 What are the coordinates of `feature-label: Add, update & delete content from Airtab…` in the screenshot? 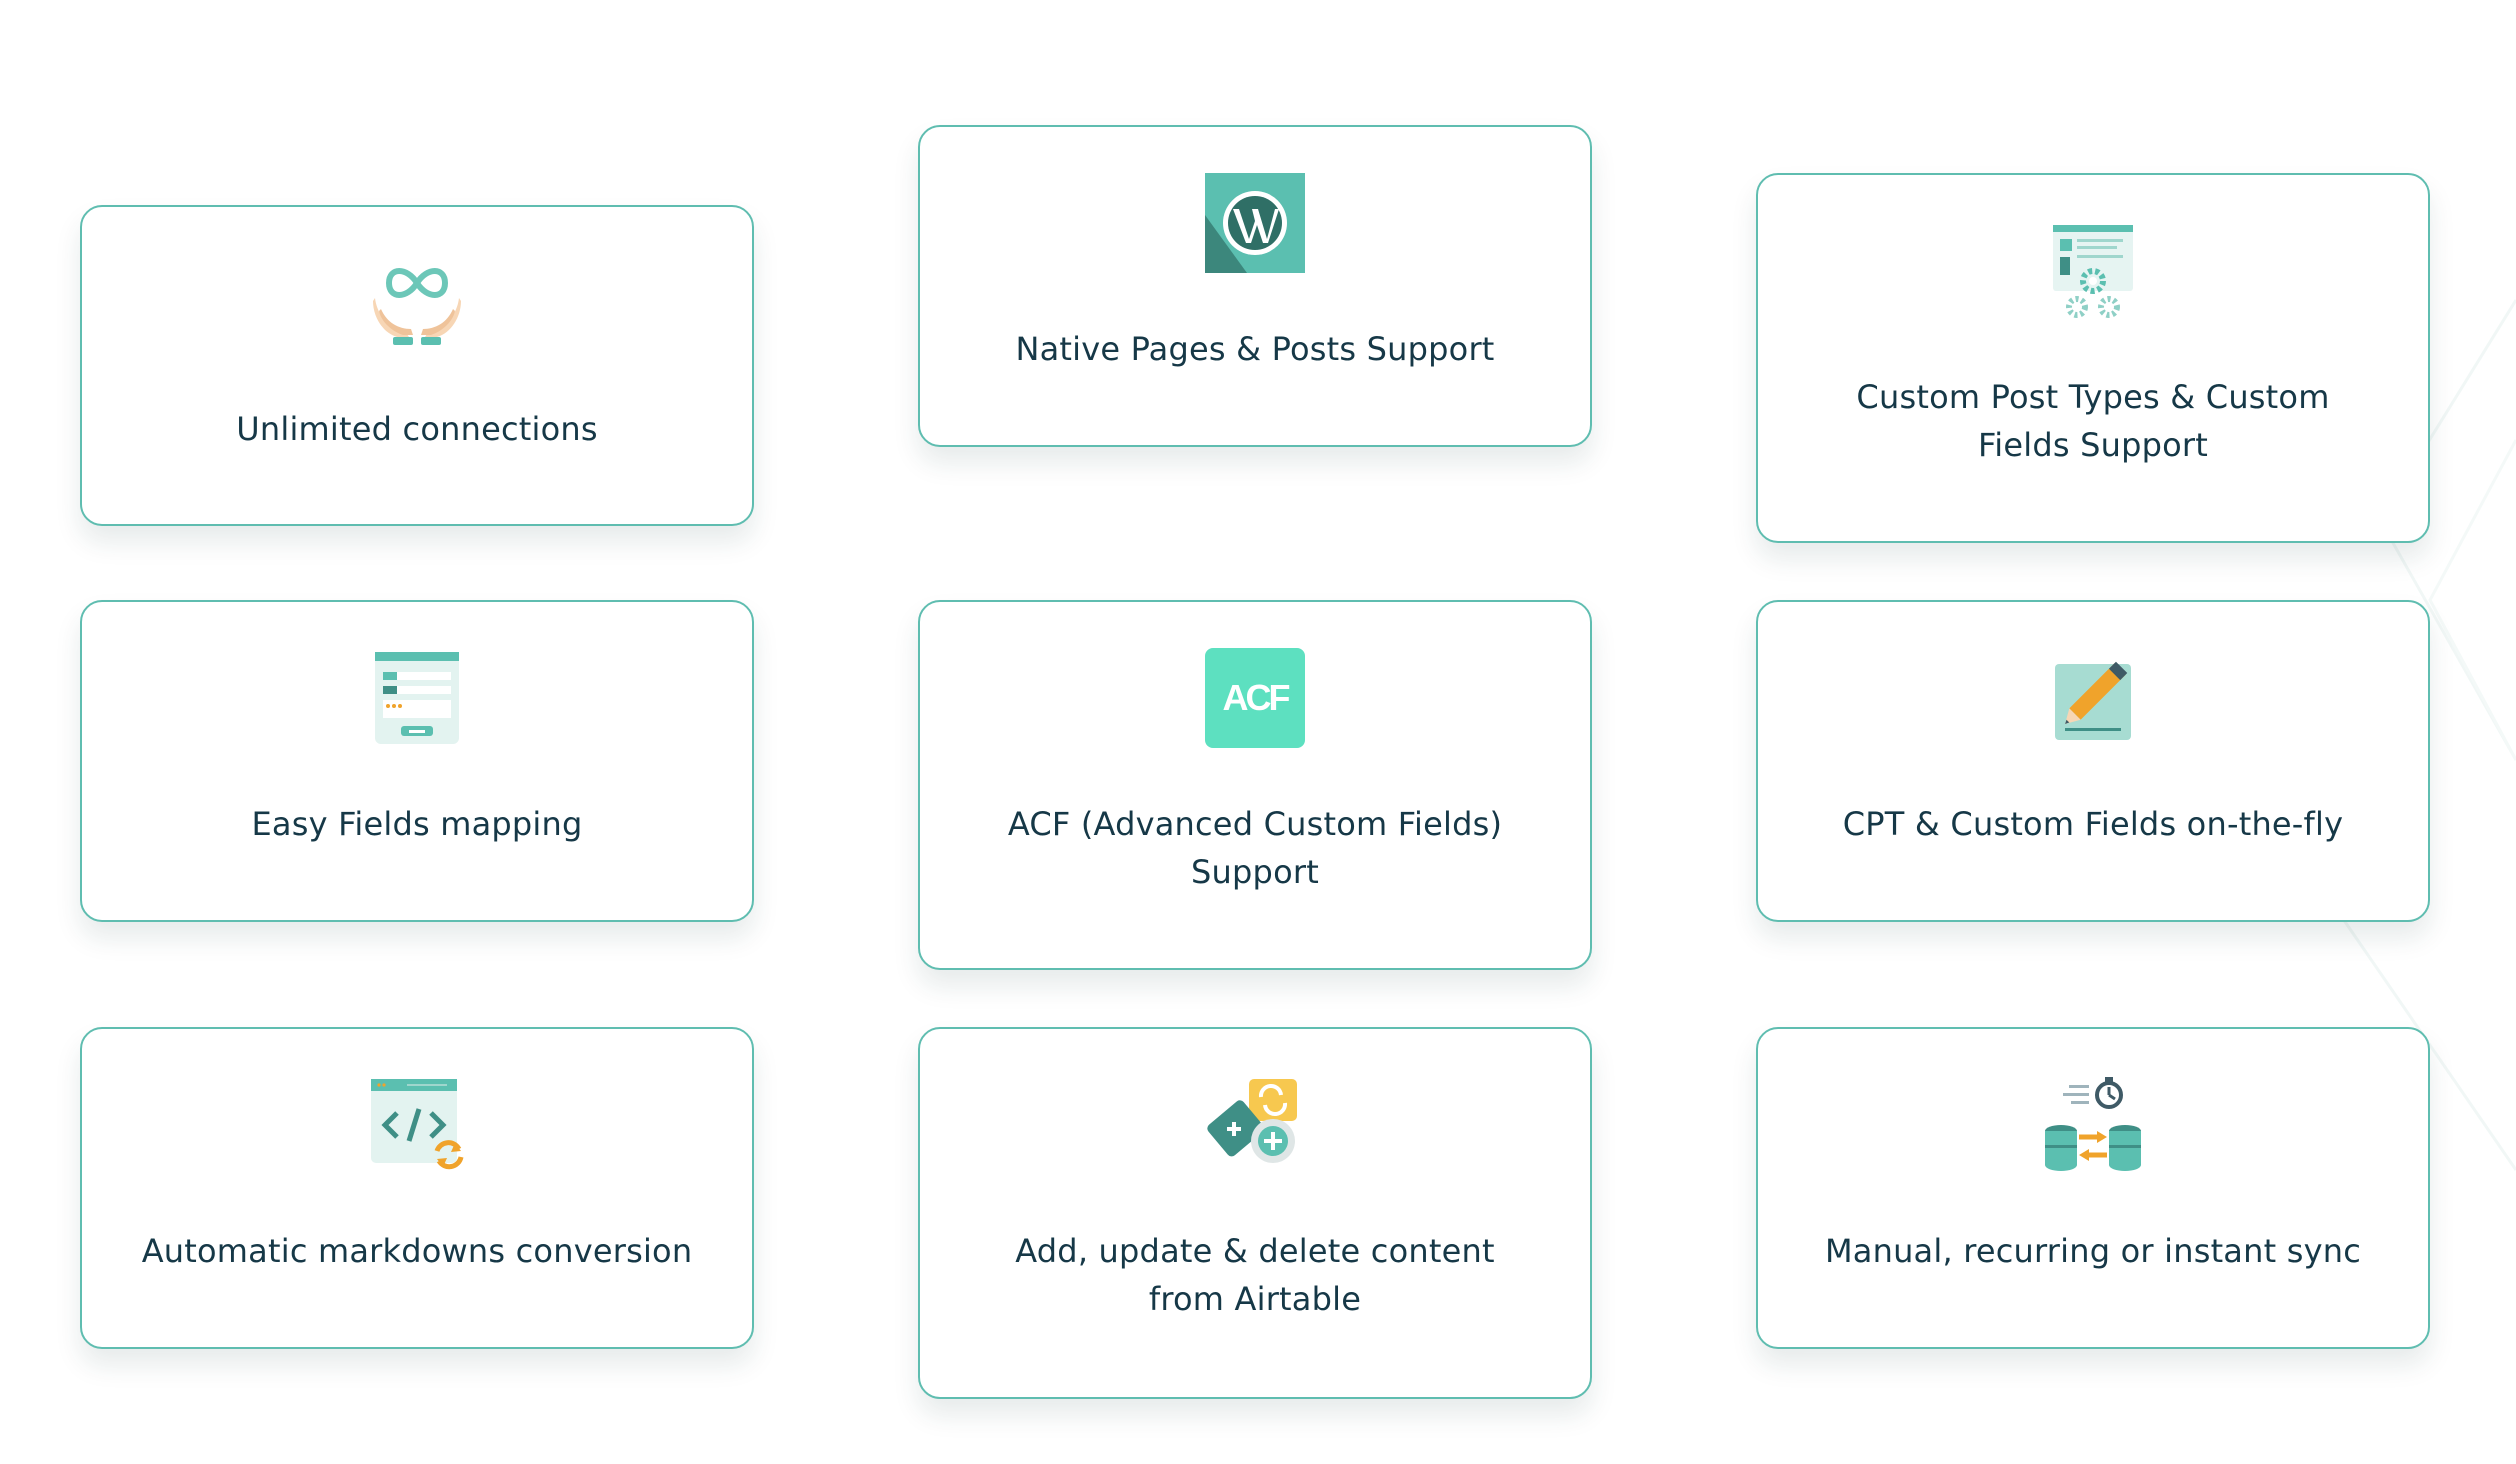 It's located at (1255, 1275).